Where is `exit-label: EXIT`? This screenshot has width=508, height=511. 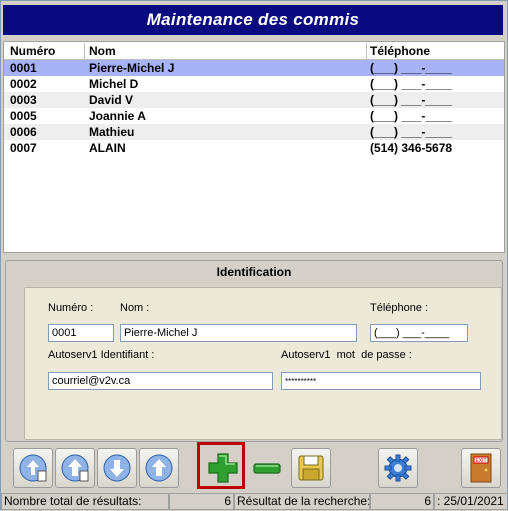
exit-label: EXIT is located at coordinates (480, 461).